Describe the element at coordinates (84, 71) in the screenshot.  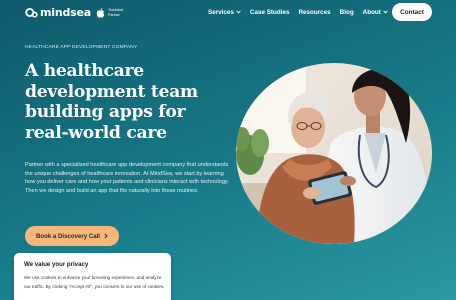
I see `headline-line: A healthcare` at that location.